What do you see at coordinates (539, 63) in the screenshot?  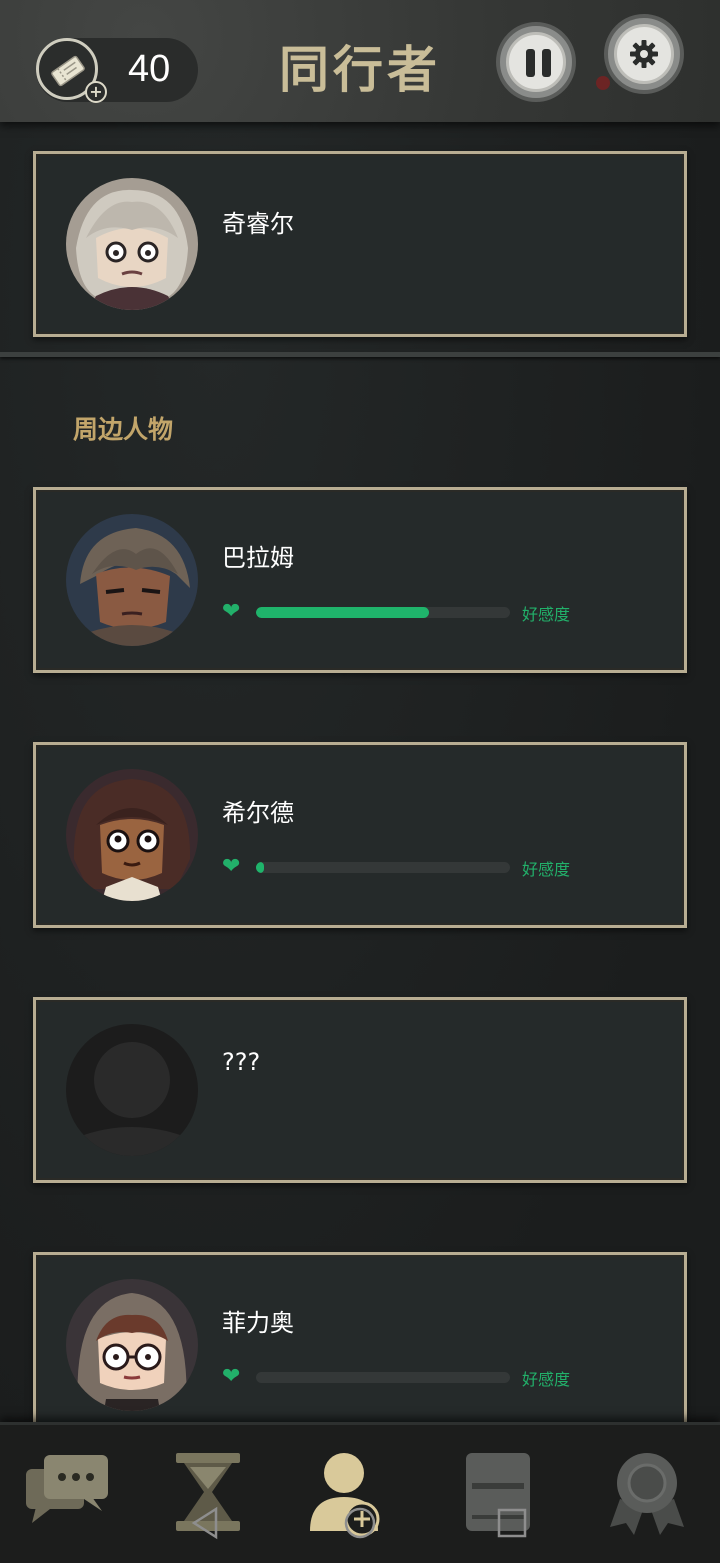 I see `pause-icon` at bounding box center [539, 63].